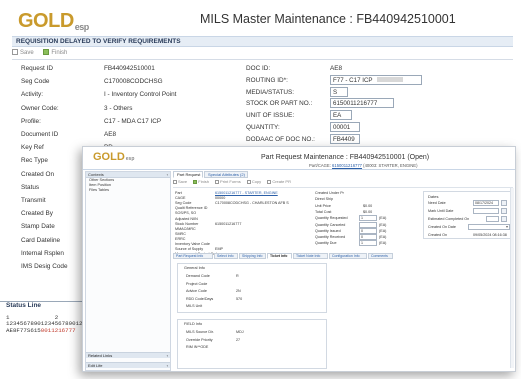 The image size is (521, 379). Describe the element at coordinates (219, 249) in the screenshot. I see `field-value: EMP` at that location.